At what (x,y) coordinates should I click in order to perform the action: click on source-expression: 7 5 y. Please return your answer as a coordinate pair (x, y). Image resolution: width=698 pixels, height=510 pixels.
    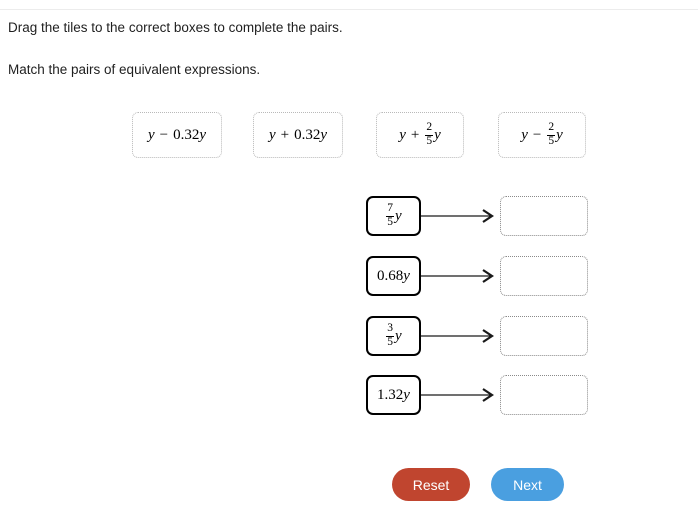
    Looking at the image, I should click on (393, 215).